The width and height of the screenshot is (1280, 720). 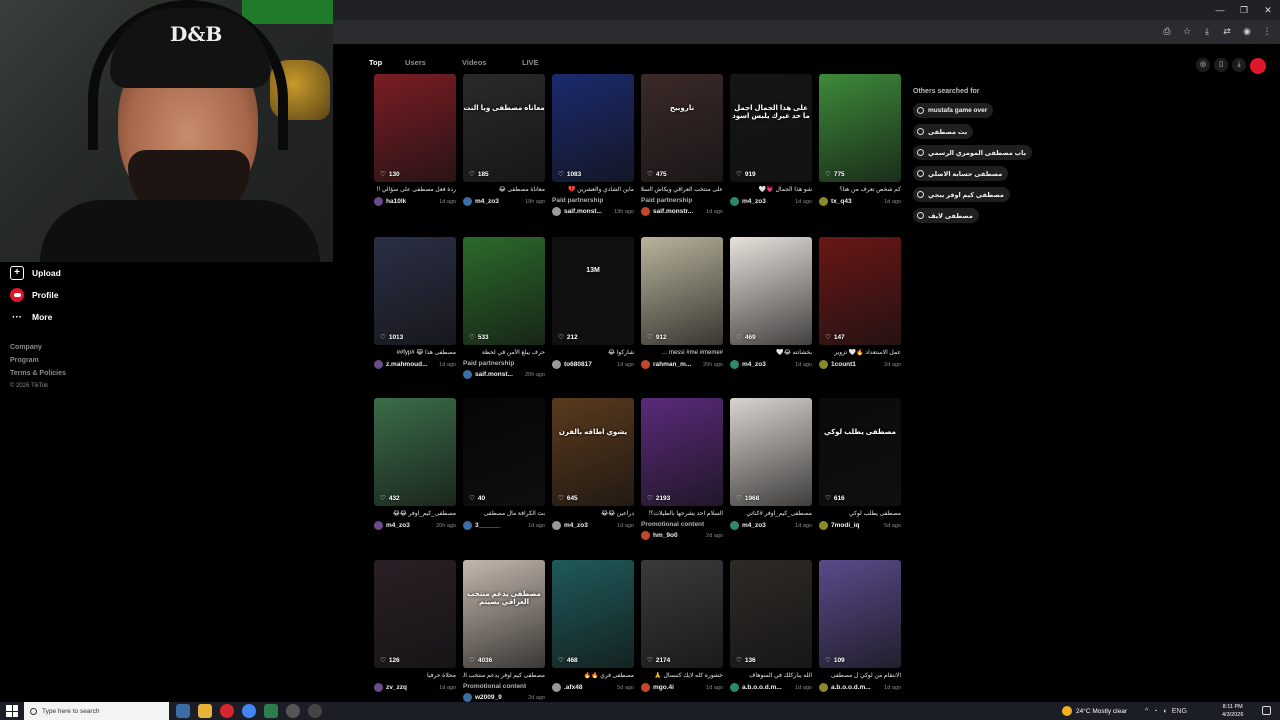 I want to click on video-card: ♡ 469 بخشانته 😂🤍 m4_zo3 1d ago, so click(x=771, y=303).